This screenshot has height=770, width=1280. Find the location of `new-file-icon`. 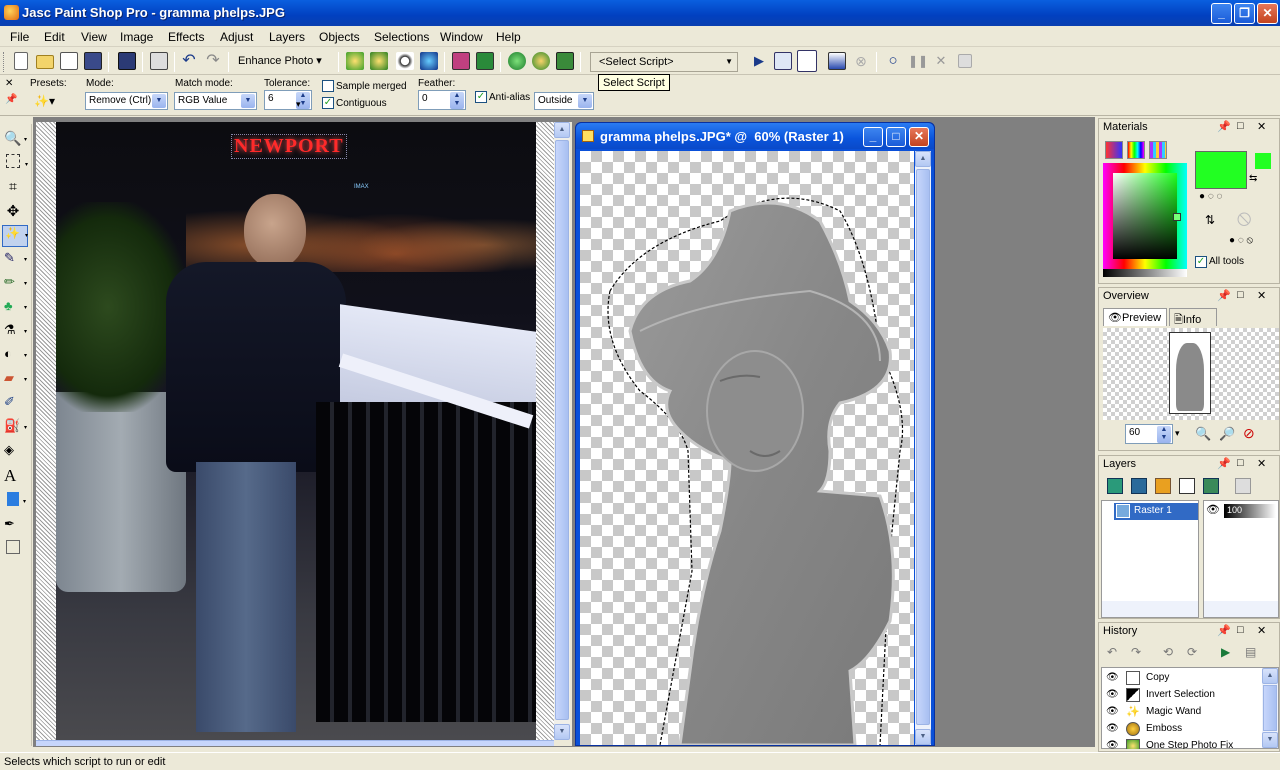

new-file-icon is located at coordinates (21, 61).